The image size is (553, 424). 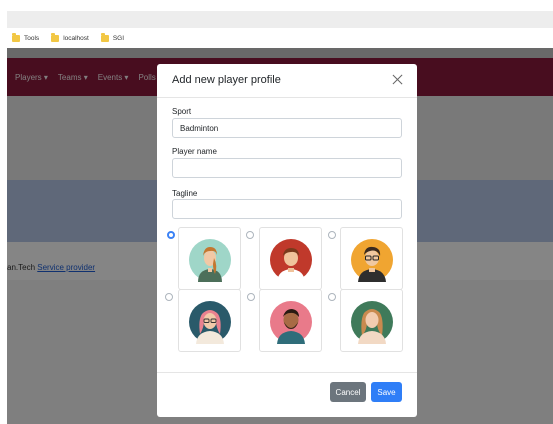 I want to click on bookmark-label: Tools, so click(x=32, y=38).